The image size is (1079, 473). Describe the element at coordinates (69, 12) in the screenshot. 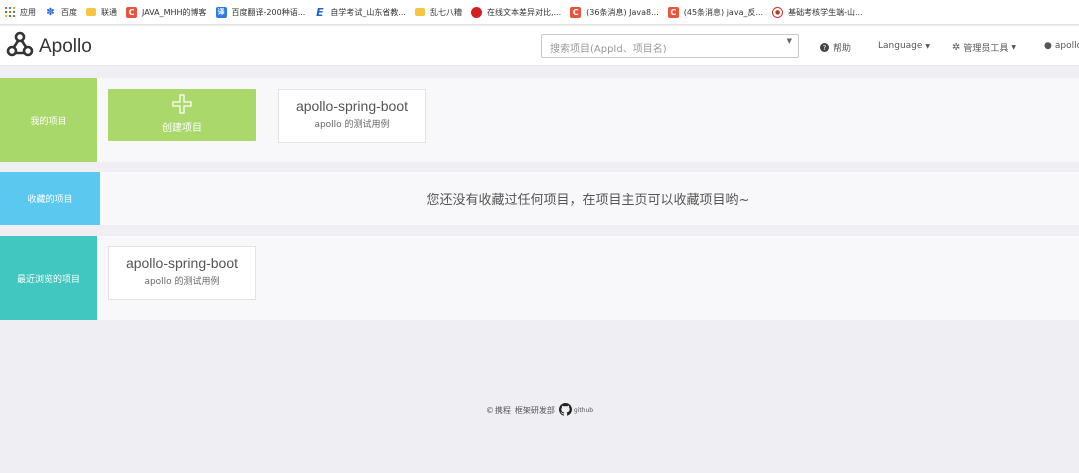

I see `bookmark-label: 百度` at that location.